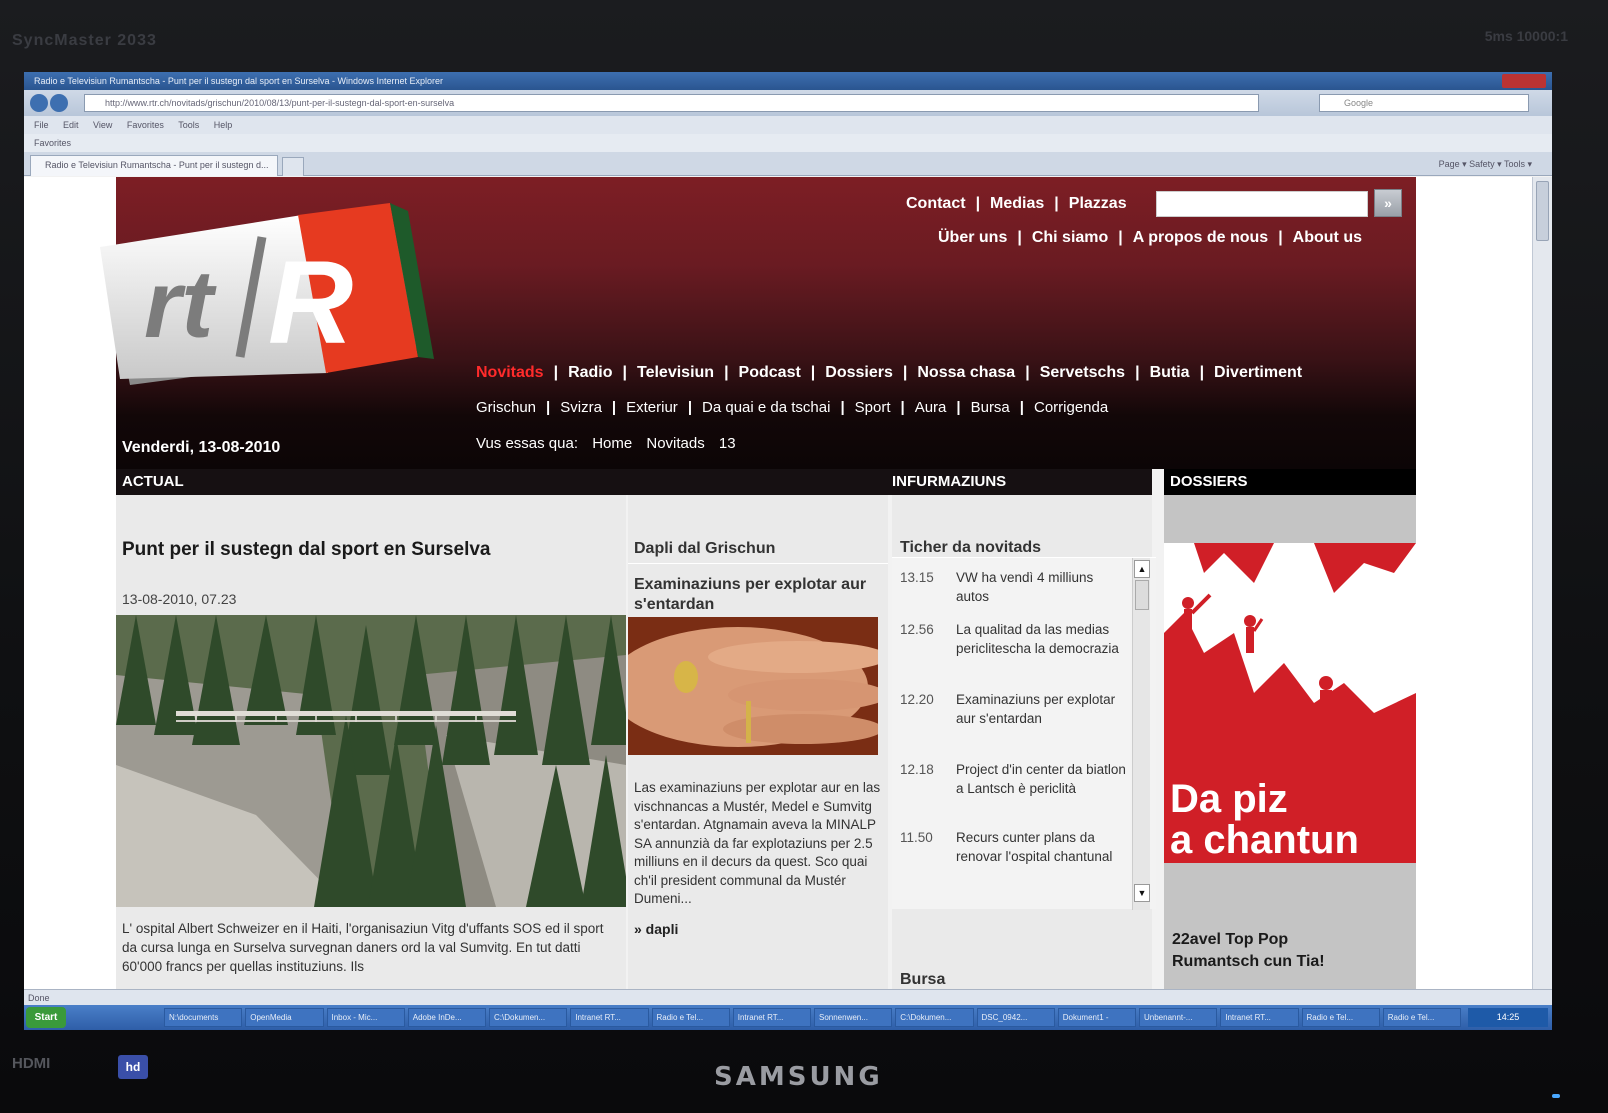 Image resolution: width=1608 pixels, height=1113 pixels. I want to click on subnav-aura: Aura, so click(931, 407).